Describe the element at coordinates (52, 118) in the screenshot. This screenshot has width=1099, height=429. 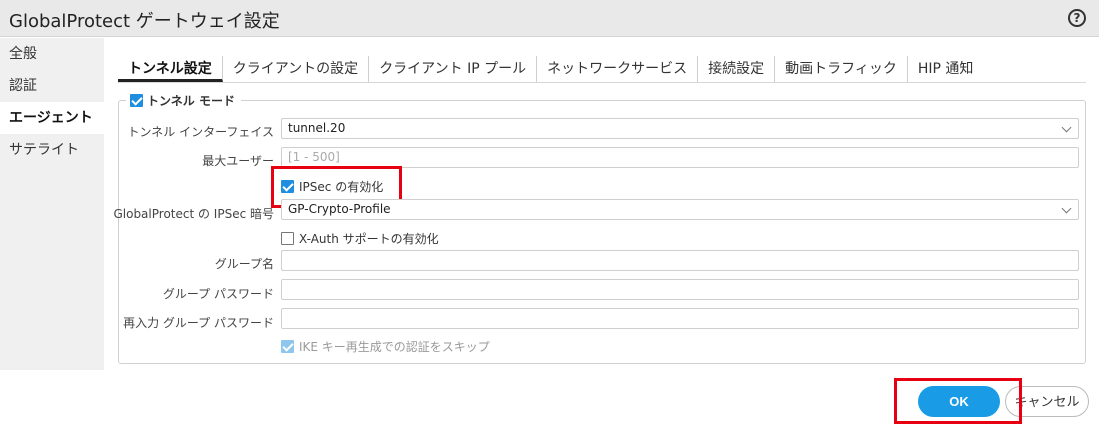
I see `sidebar-item-agent: エージェント` at that location.